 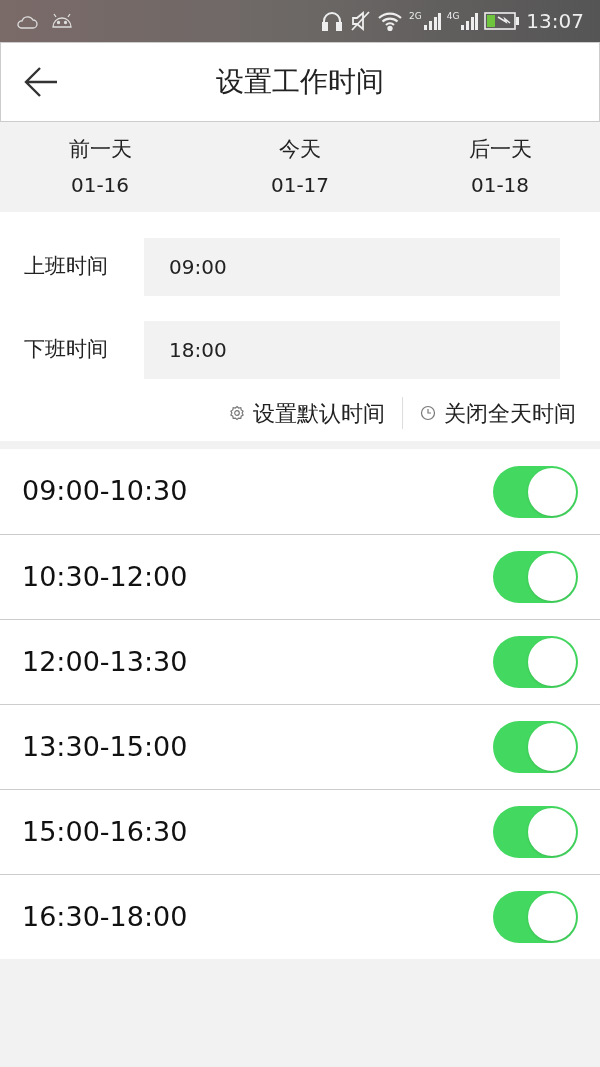 I want to click on clock-time: 13:07, so click(x=555, y=21).